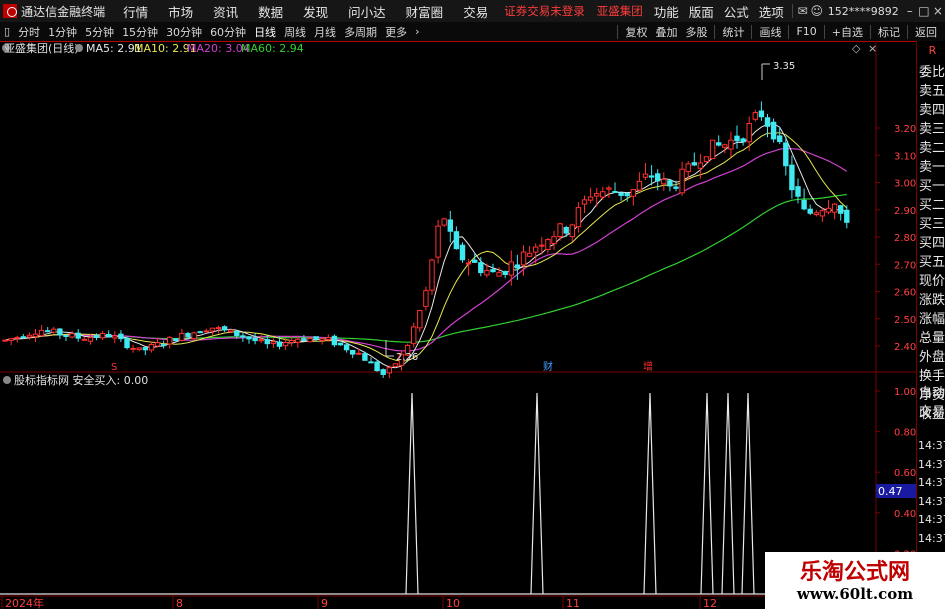 The image size is (945, 609). Describe the element at coordinates (666, 32) in the screenshot. I see `tool-overlay: 叠加` at that location.